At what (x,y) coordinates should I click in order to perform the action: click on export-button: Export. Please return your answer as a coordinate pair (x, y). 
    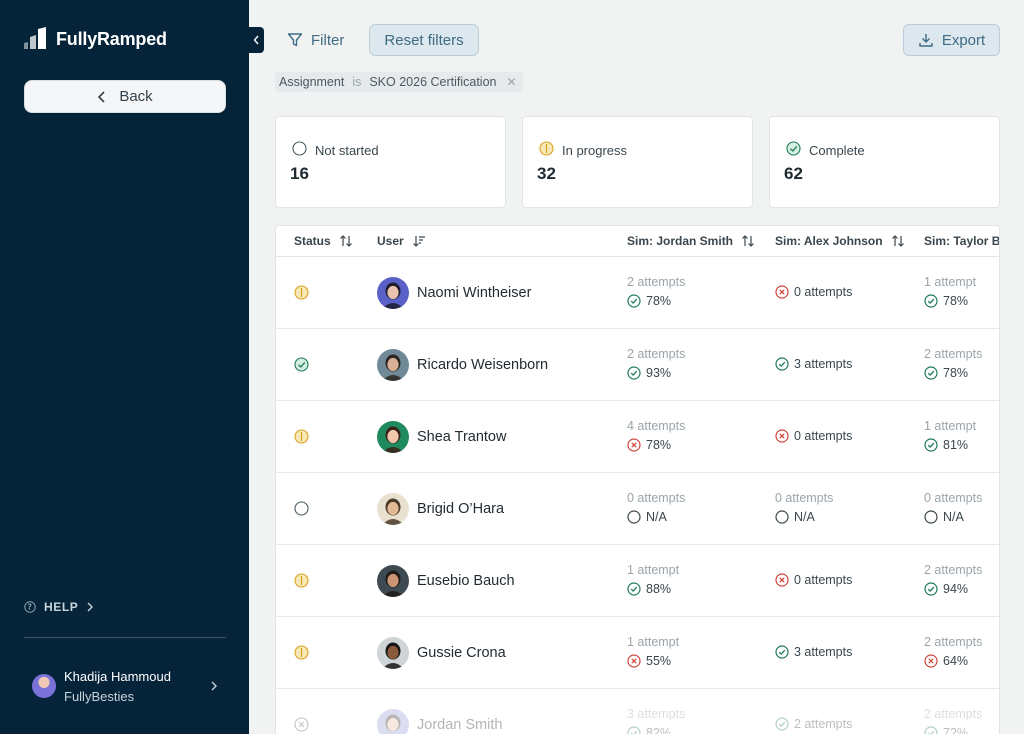
    Looking at the image, I should click on (951, 40).